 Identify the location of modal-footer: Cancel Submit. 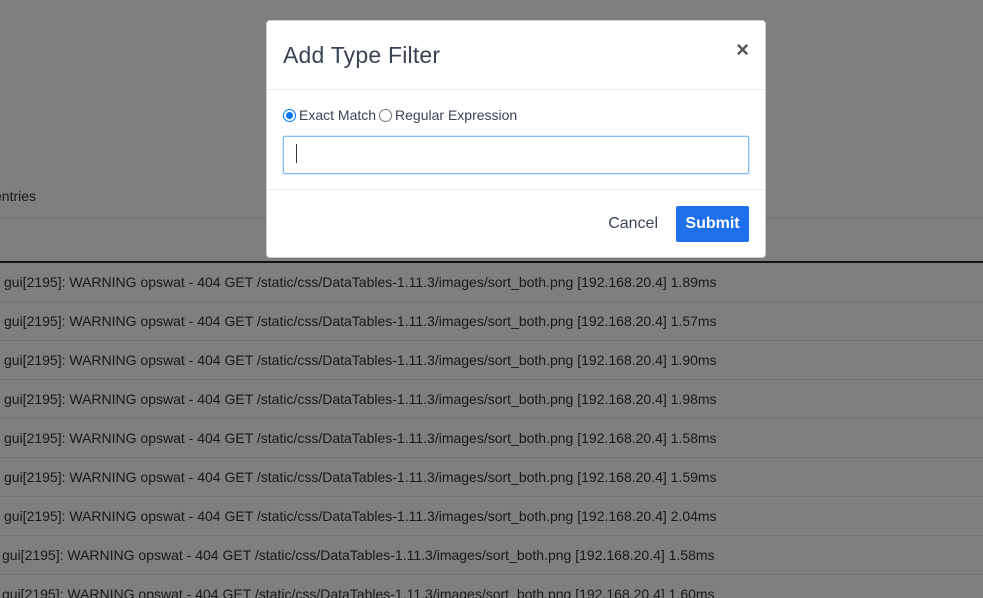
(516, 223).